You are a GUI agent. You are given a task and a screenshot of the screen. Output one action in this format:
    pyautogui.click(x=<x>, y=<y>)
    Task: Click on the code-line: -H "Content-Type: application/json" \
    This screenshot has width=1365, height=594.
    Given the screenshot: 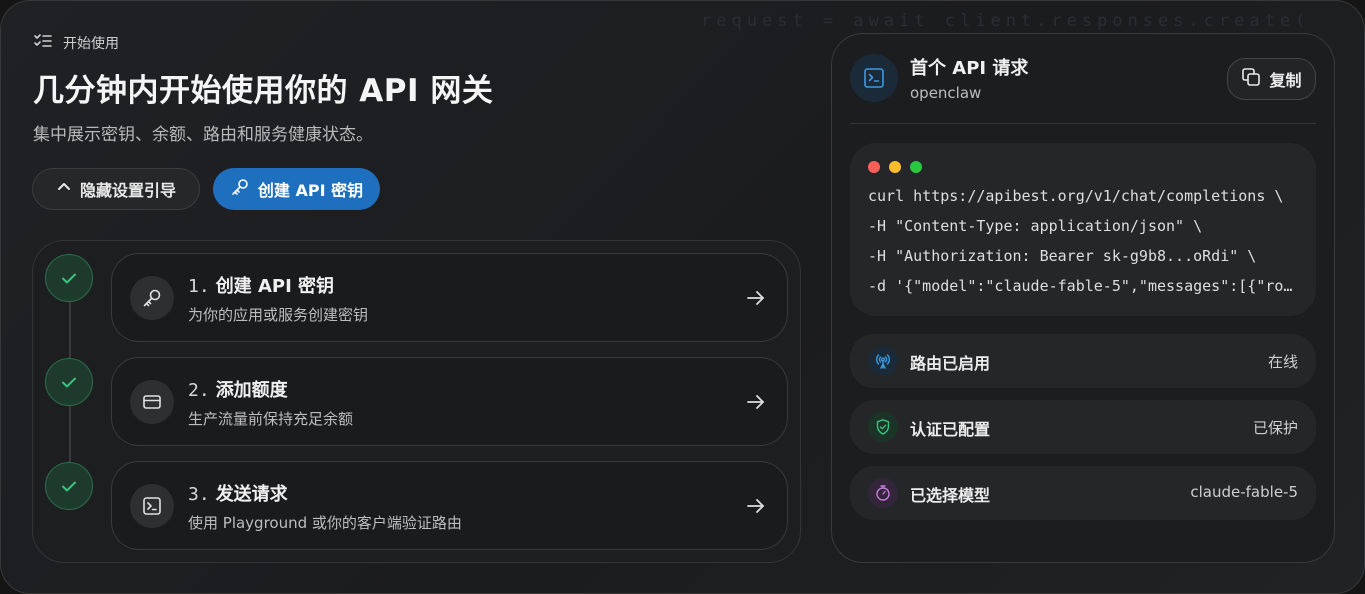 What is the action you would take?
    pyautogui.click(x=1035, y=226)
    